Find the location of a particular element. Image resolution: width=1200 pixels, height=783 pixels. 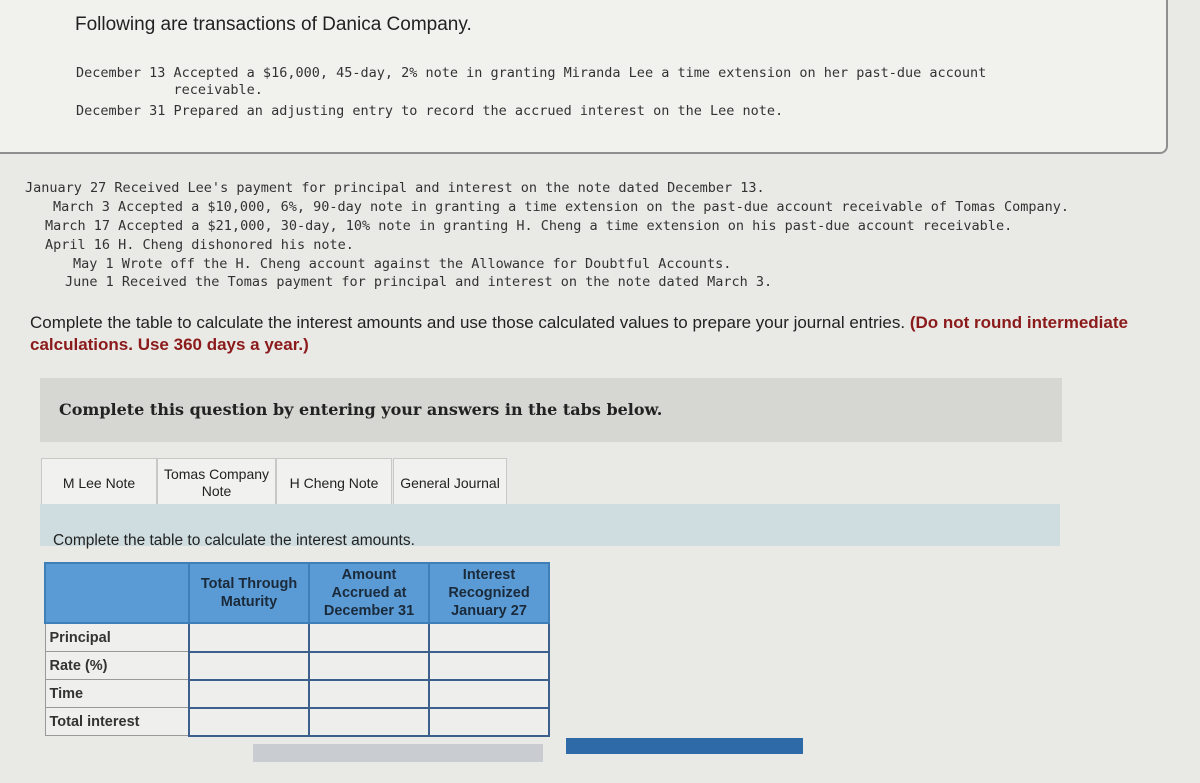

row-label-total-interest: Total interest is located at coordinates (117, 721).